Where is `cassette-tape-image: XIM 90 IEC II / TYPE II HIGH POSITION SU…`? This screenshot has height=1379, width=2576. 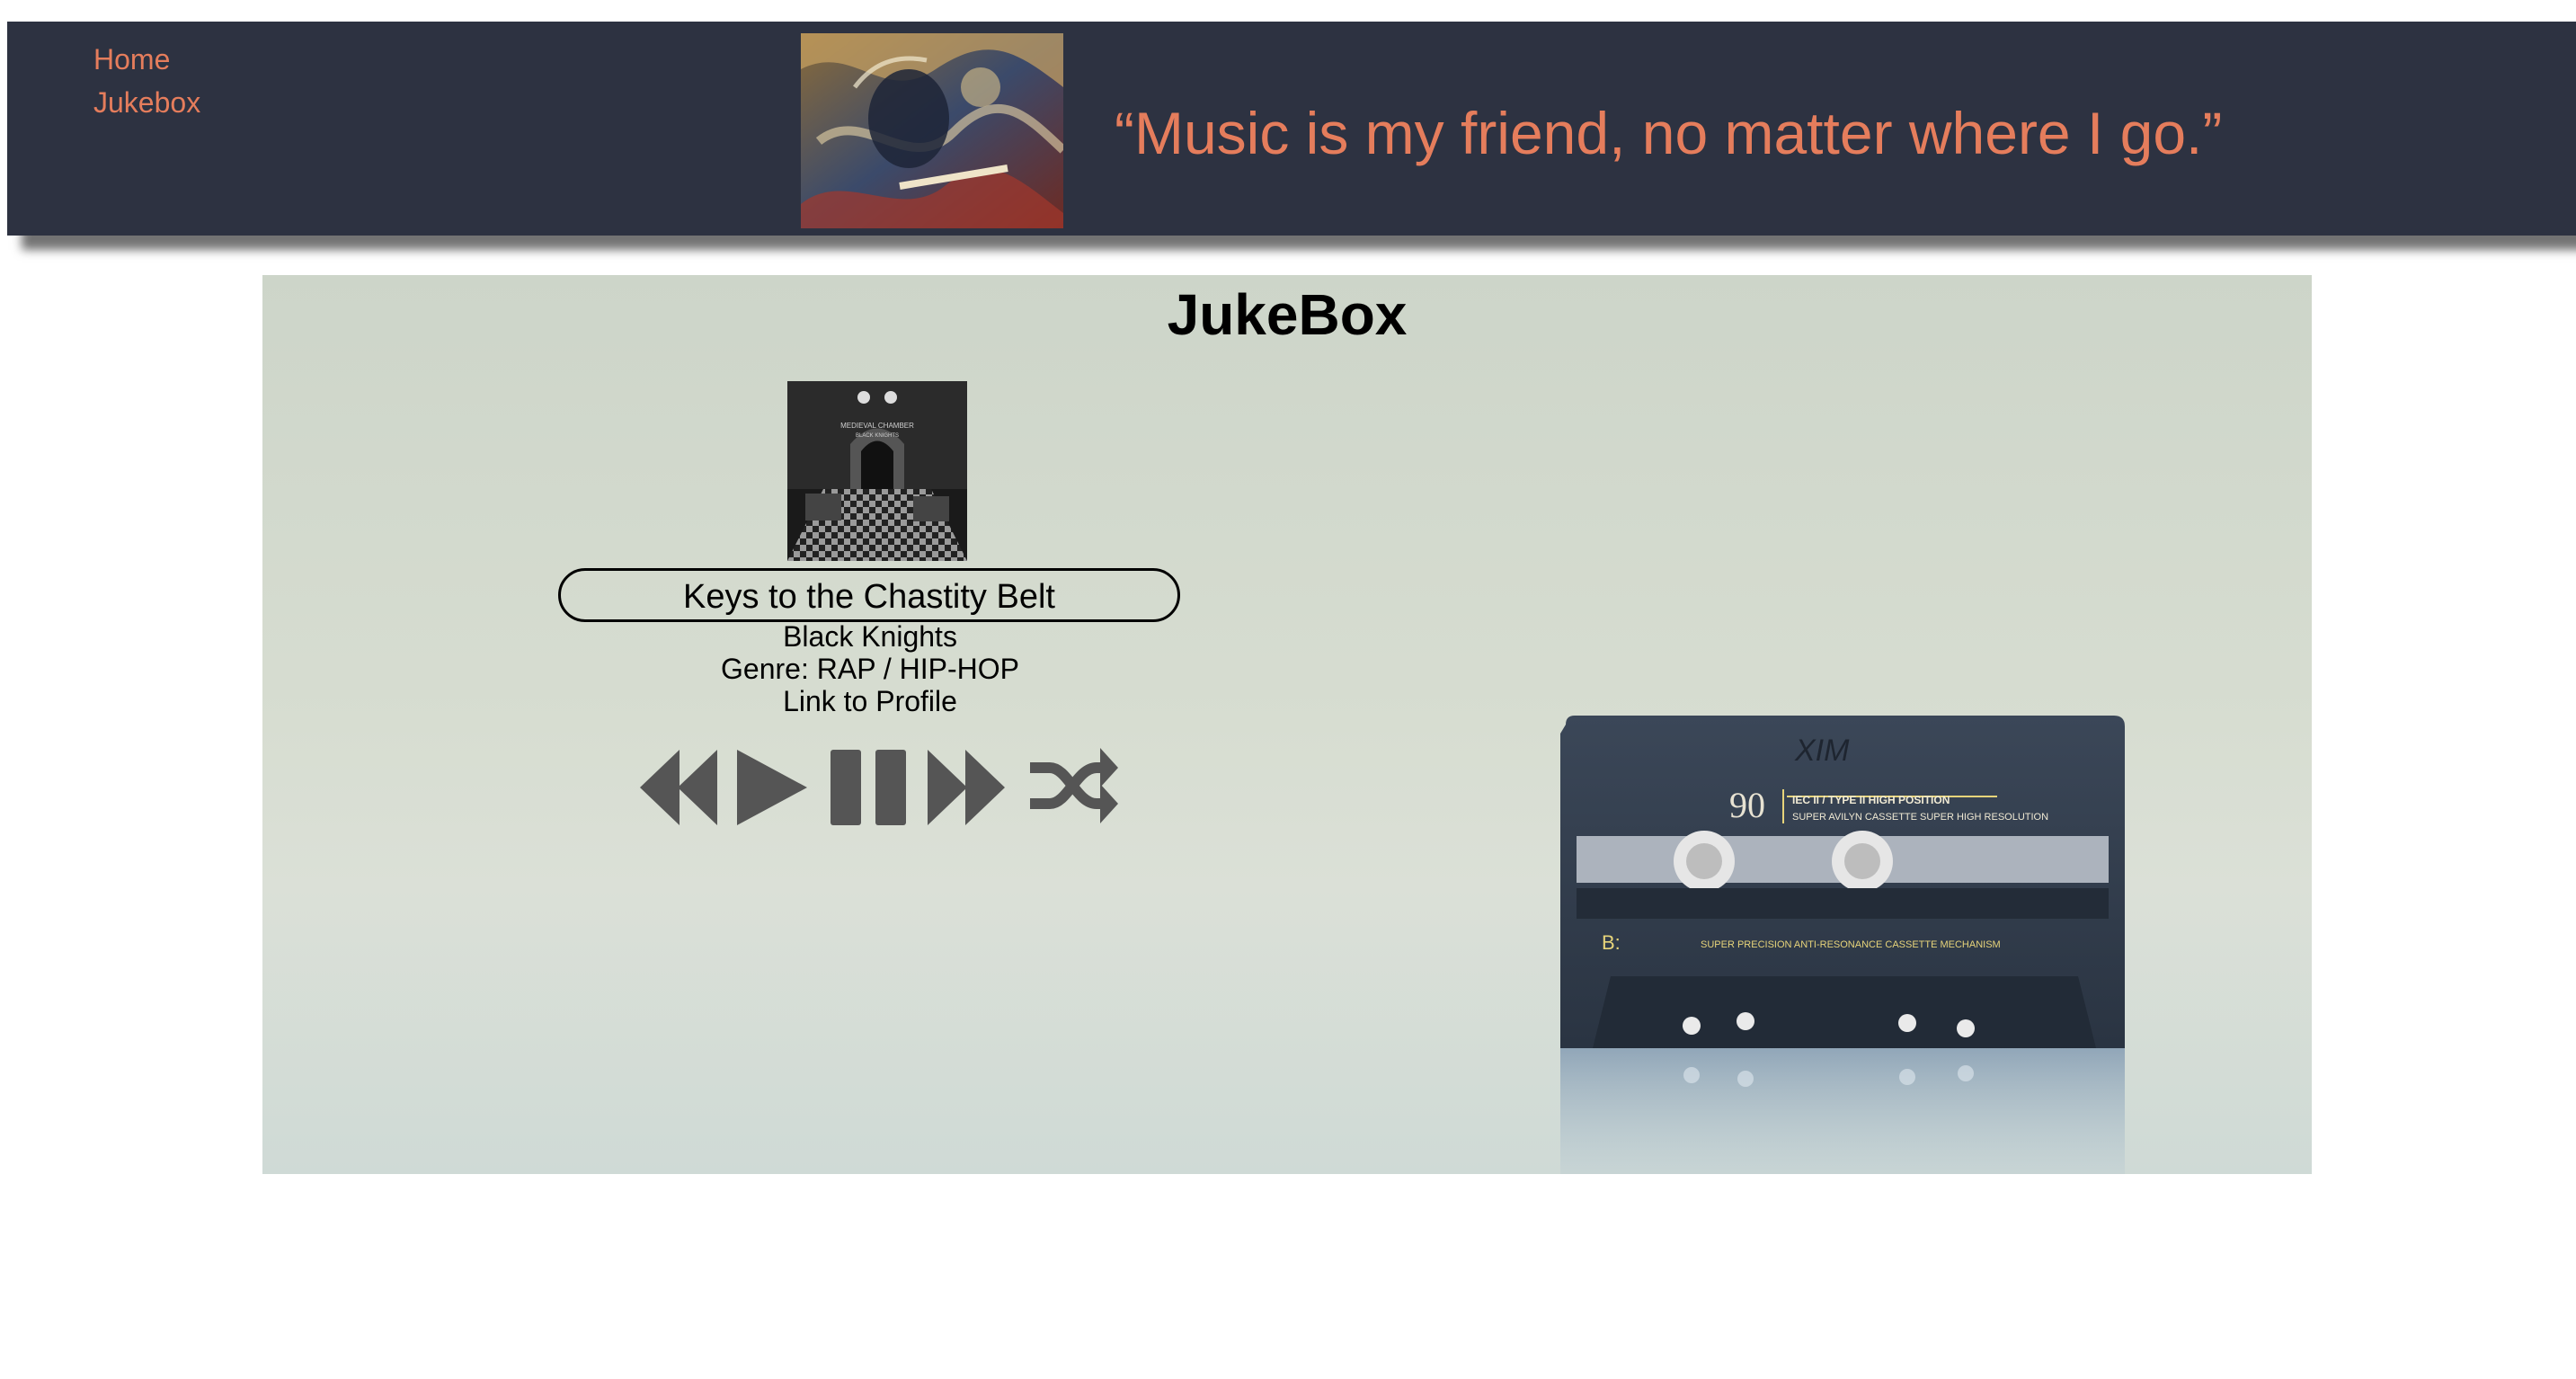
cassette-tape-image: XIM 90 IEC II / TYPE II HIGH POSITION SU… is located at coordinates (1843, 945).